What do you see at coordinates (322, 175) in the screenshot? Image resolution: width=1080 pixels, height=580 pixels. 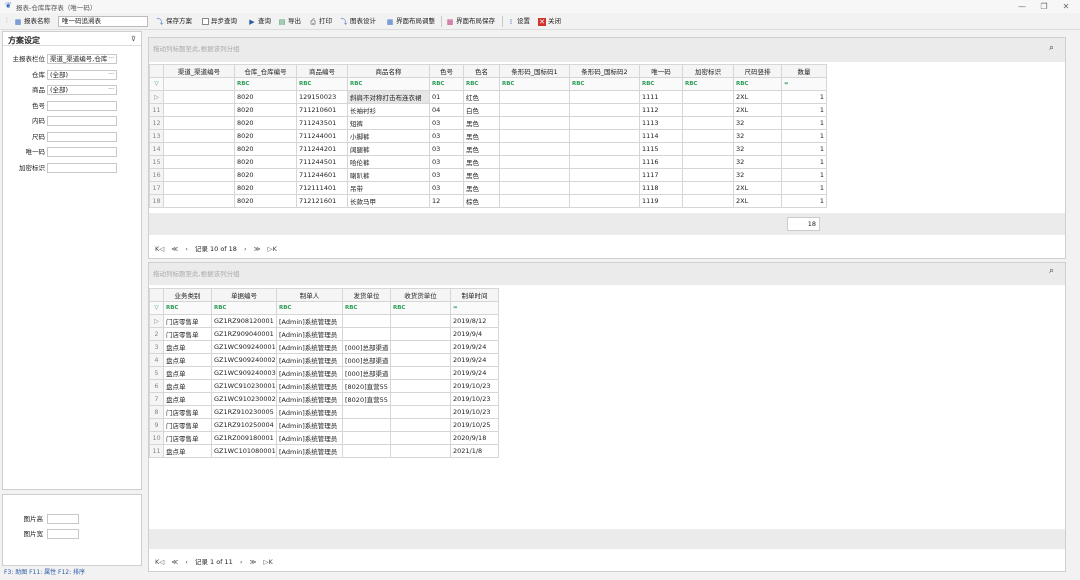 I see `table-cell: 711244601` at bounding box center [322, 175].